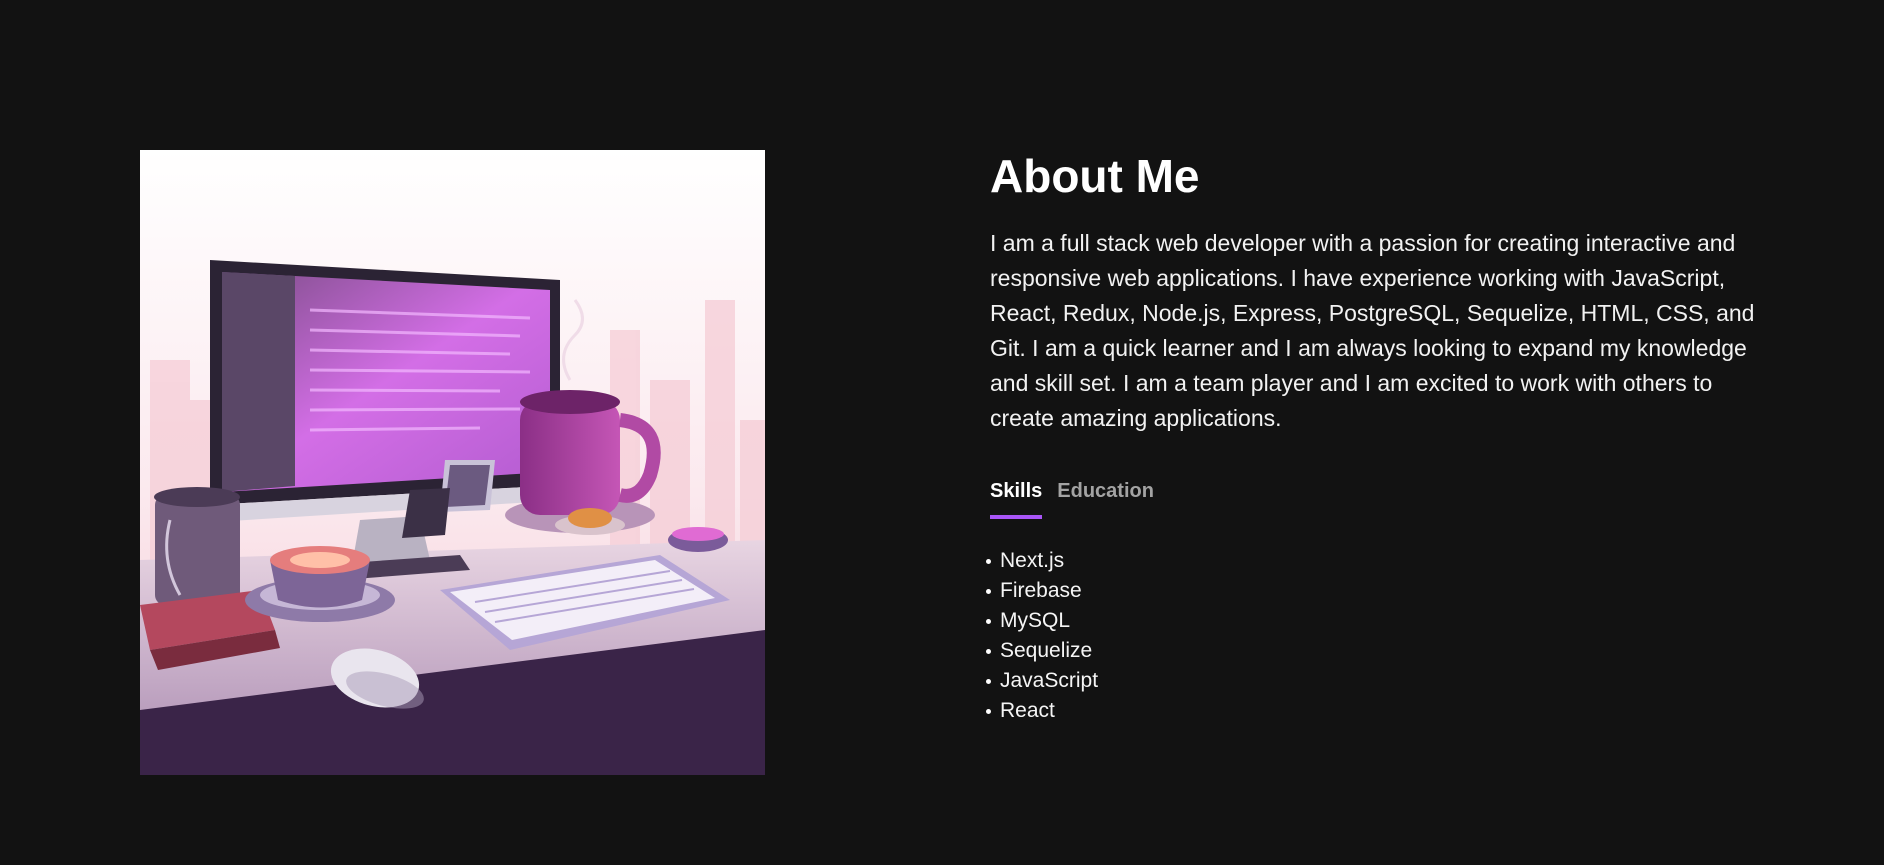 This screenshot has height=865, width=1884. What do you see at coordinates (1373, 651) in the screenshot?
I see `list-item: Sequelize` at bounding box center [1373, 651].